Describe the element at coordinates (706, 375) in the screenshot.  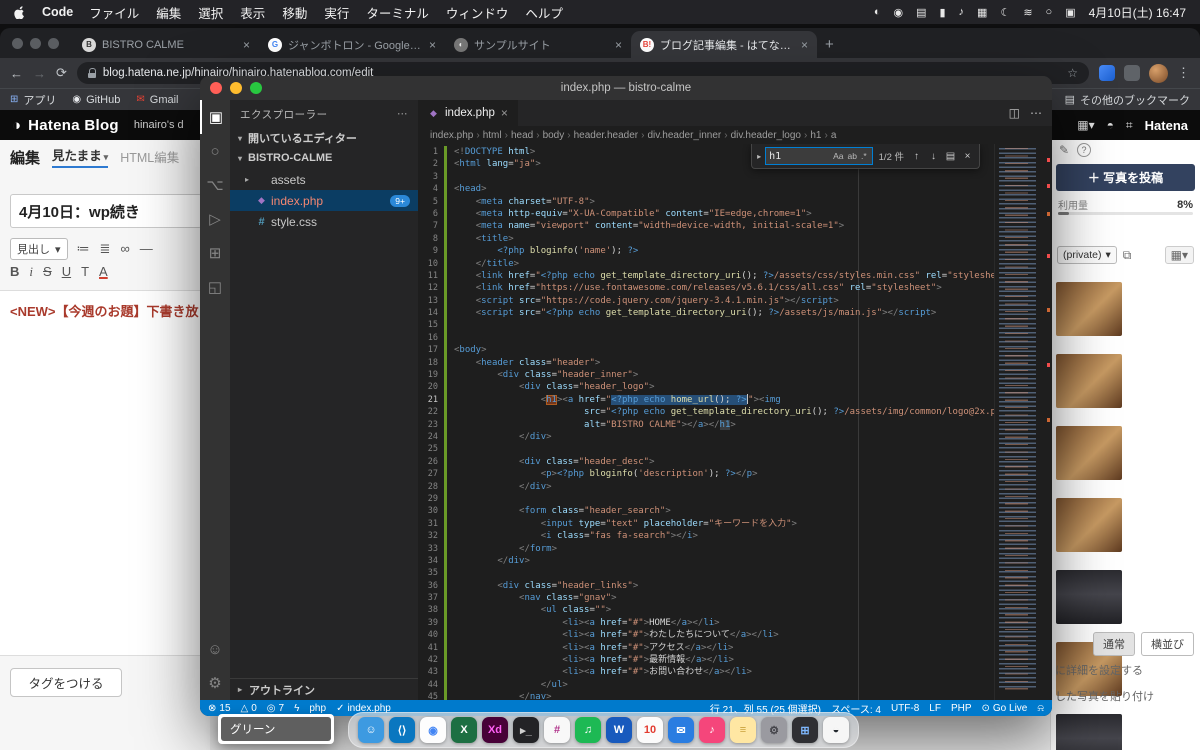
I see `code-line: 19 <div class="header_inner">` at that location.